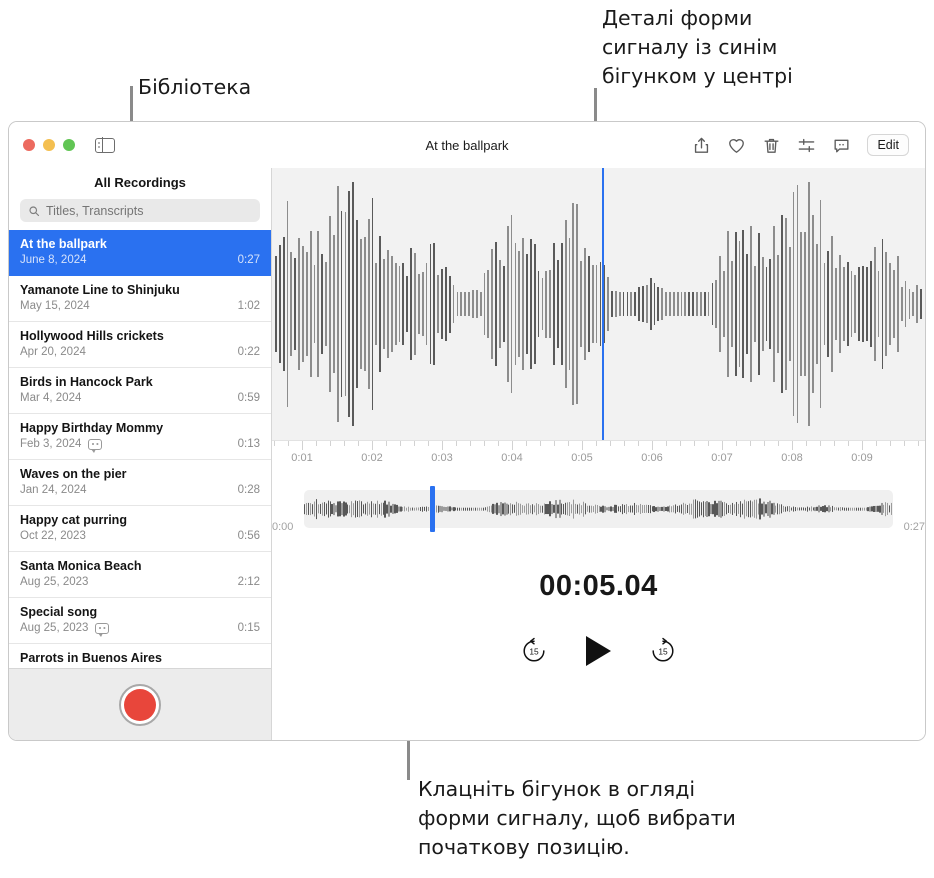 The width and height of the screenshot is (934, 878). I want to click on play-button, so click(598, 651).